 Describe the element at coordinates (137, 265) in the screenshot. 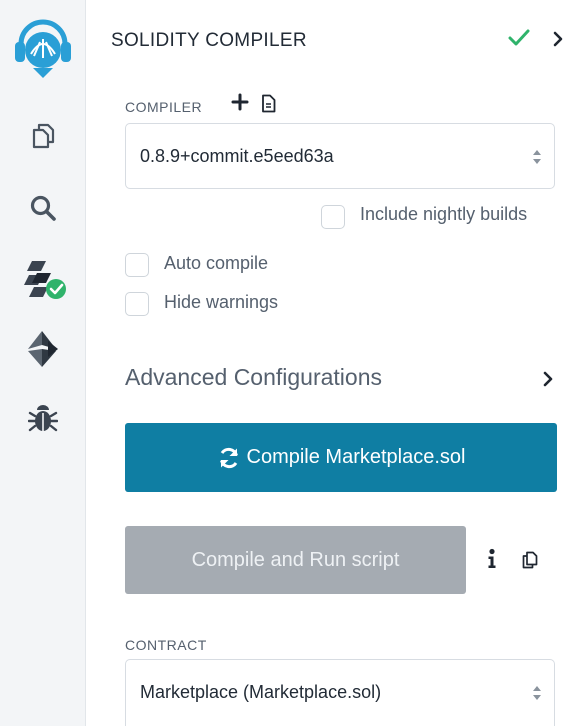

I see `auto-compile-checkbox` at that location.